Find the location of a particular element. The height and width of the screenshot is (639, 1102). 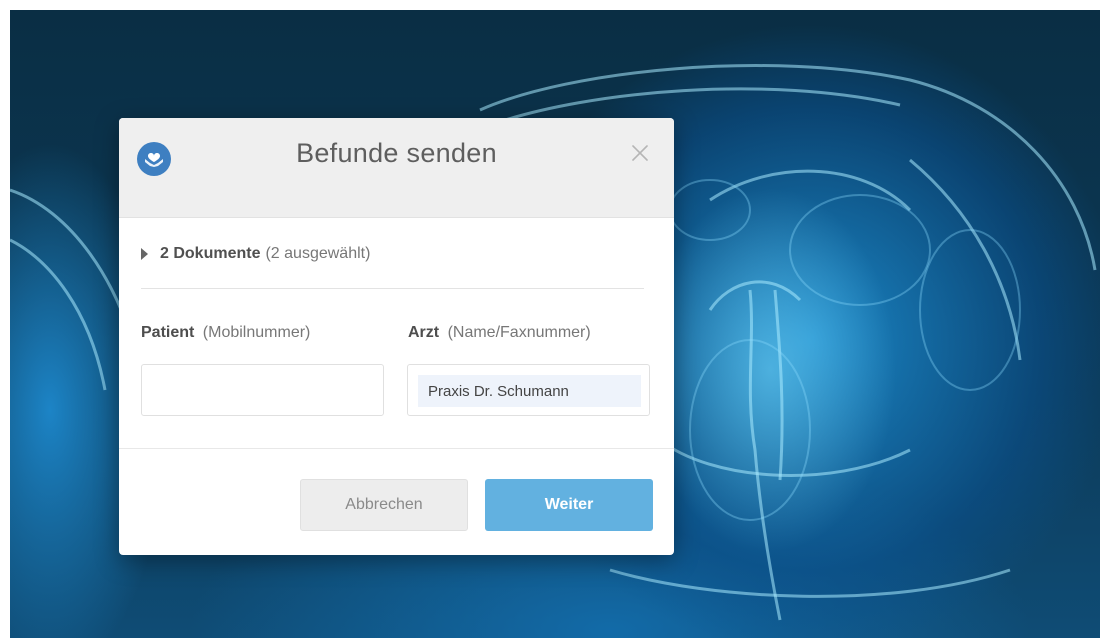

patient-label: Patient (Mobilnummer) is located at coordinates (225, 333).